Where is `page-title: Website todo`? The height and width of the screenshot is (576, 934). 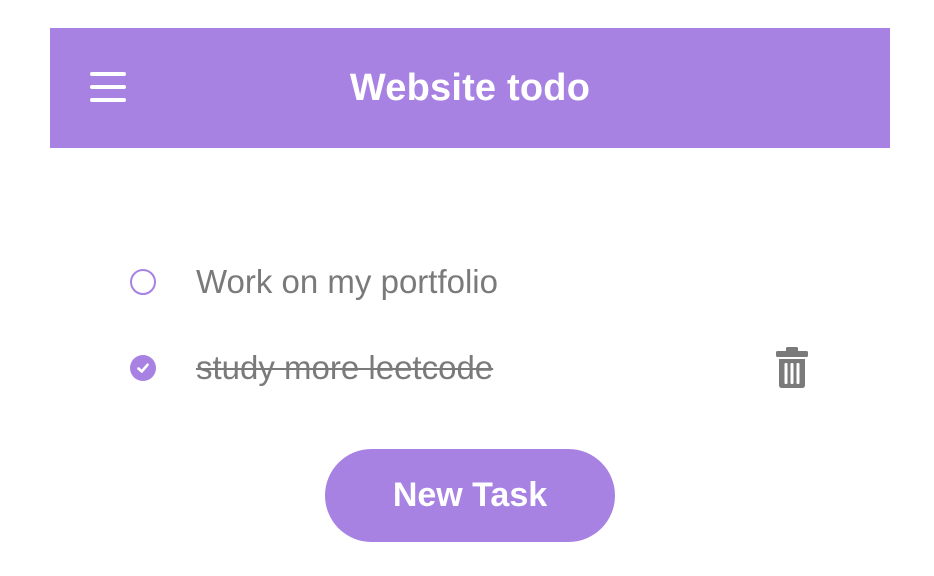
page-title: Website todo is located at coordinates (470, 88).